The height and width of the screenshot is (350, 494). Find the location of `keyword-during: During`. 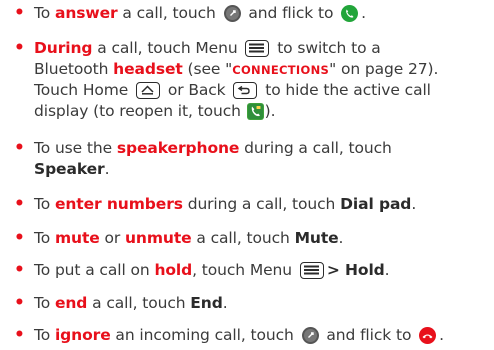

keyword-during: During is located at coordinates (63, 48).